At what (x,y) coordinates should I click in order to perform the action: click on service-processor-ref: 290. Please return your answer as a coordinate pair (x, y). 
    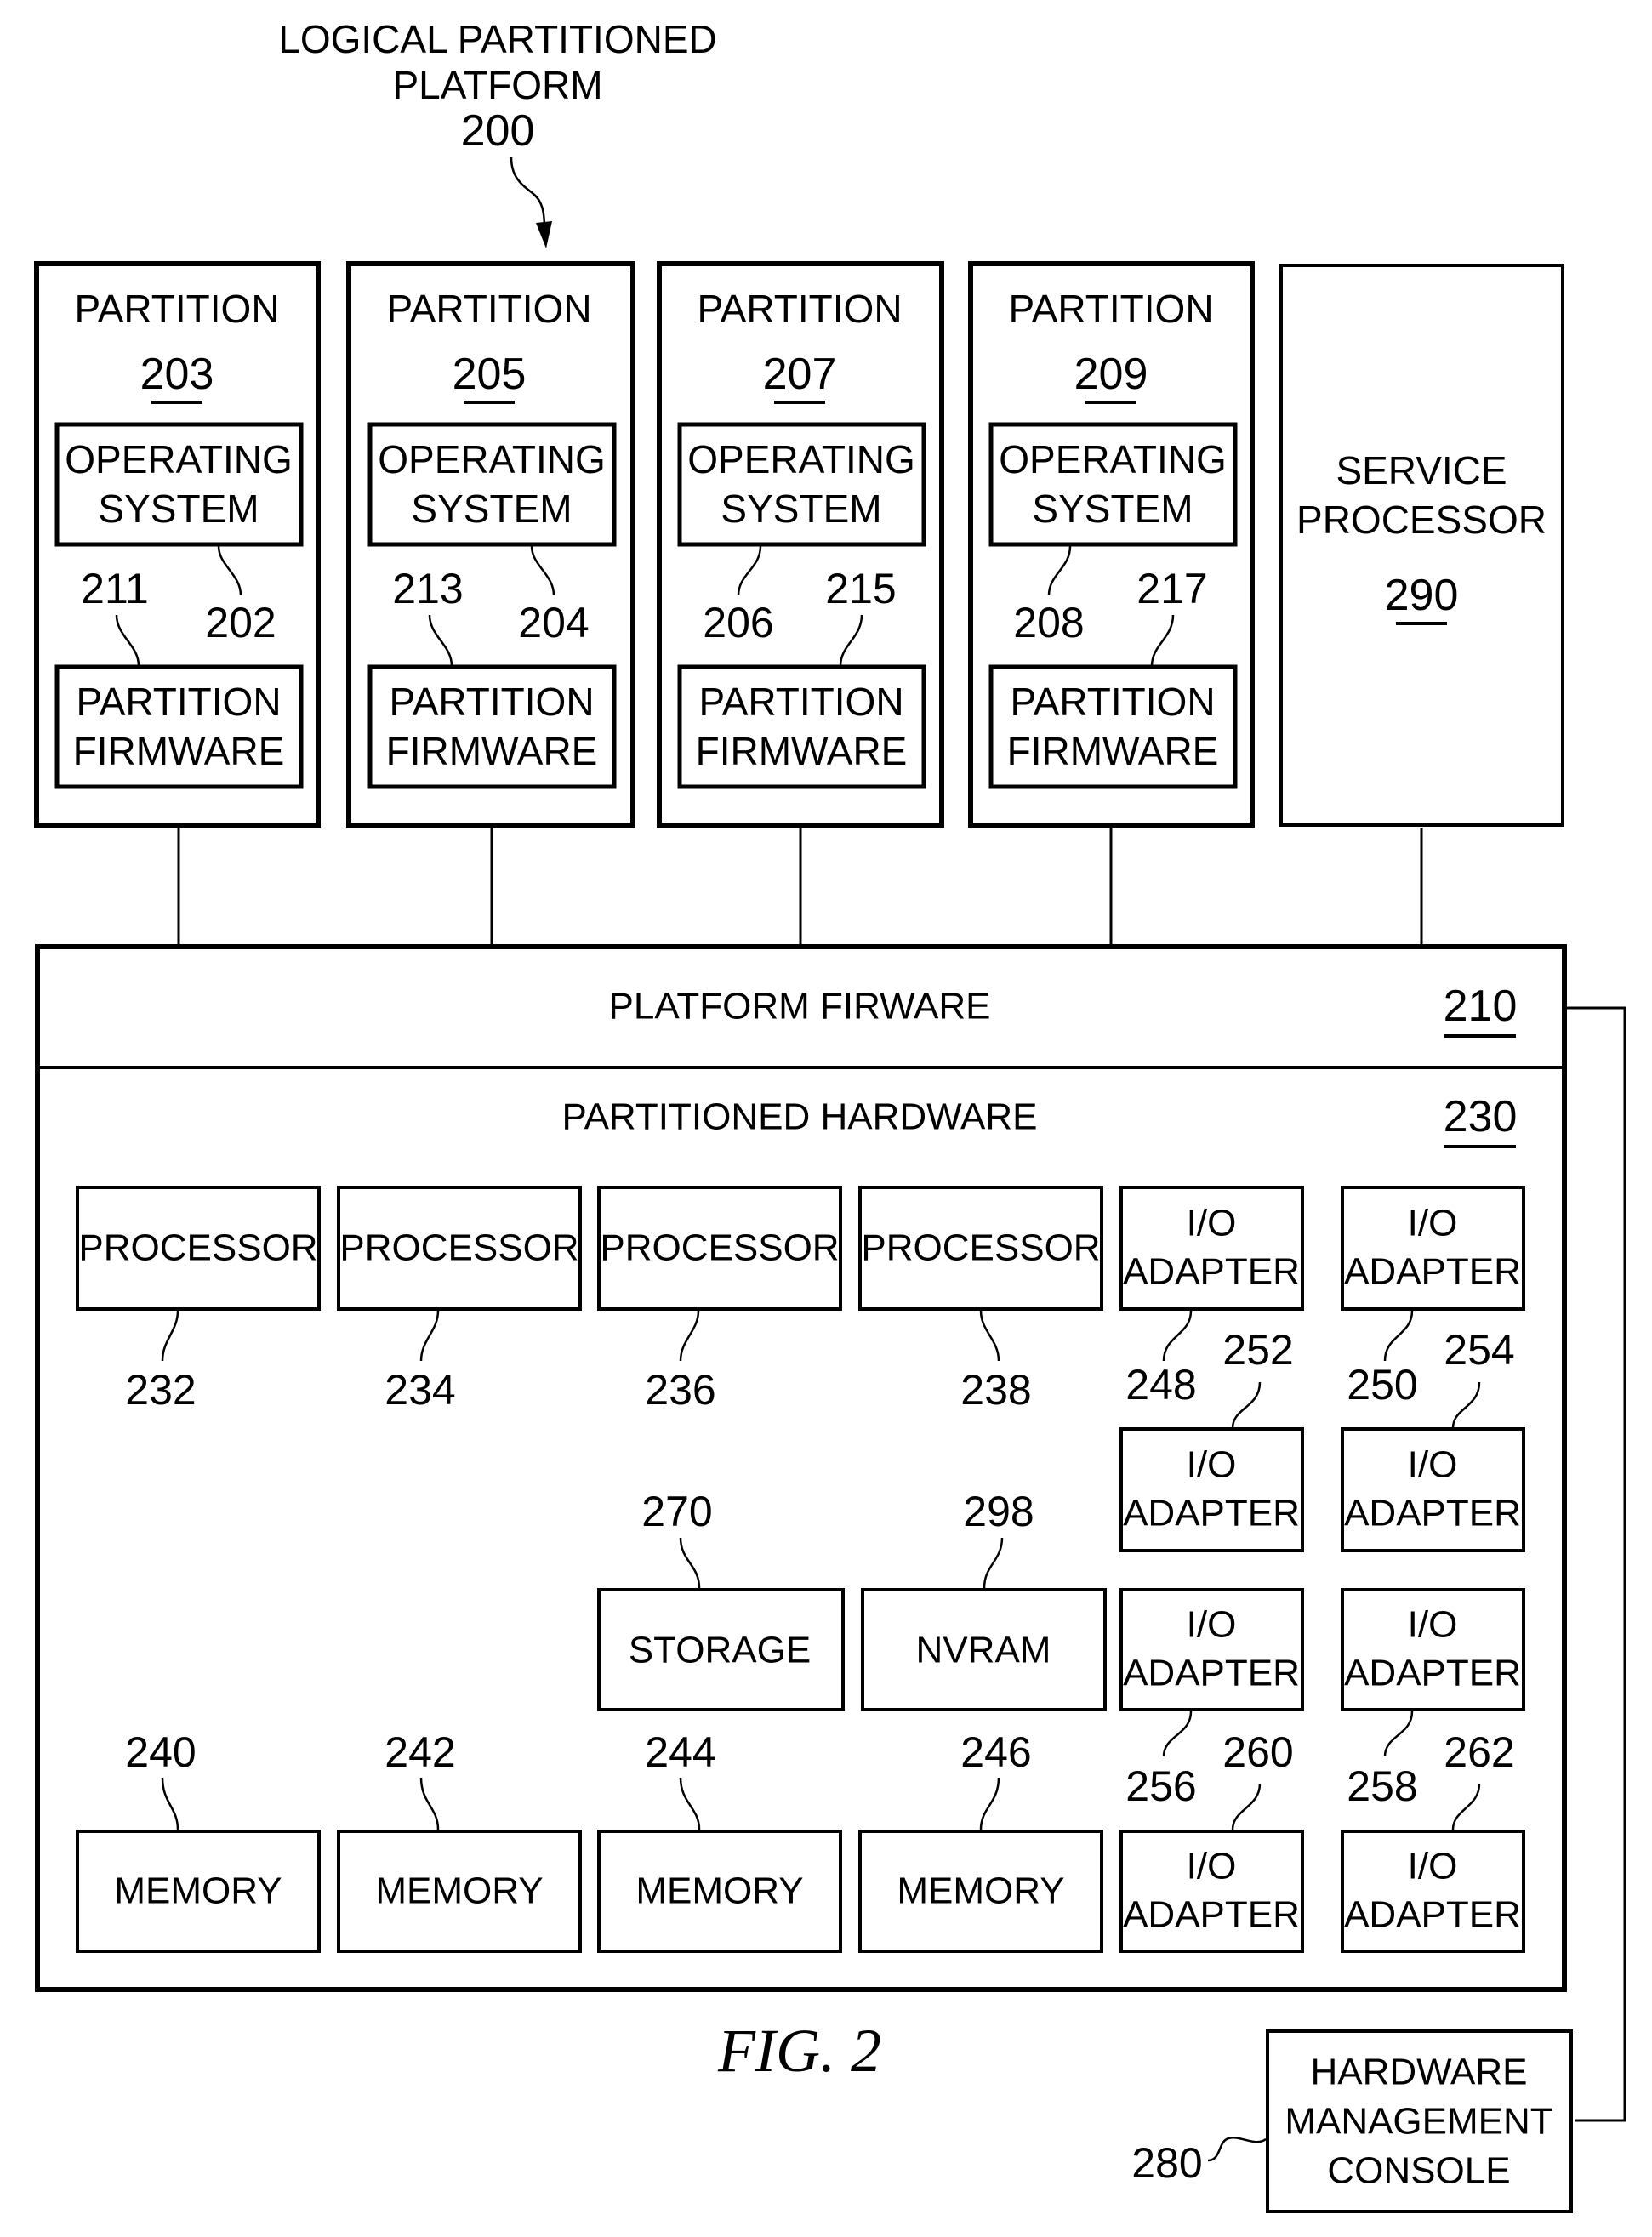
    Looking at the image, I should click on (1422, 596).